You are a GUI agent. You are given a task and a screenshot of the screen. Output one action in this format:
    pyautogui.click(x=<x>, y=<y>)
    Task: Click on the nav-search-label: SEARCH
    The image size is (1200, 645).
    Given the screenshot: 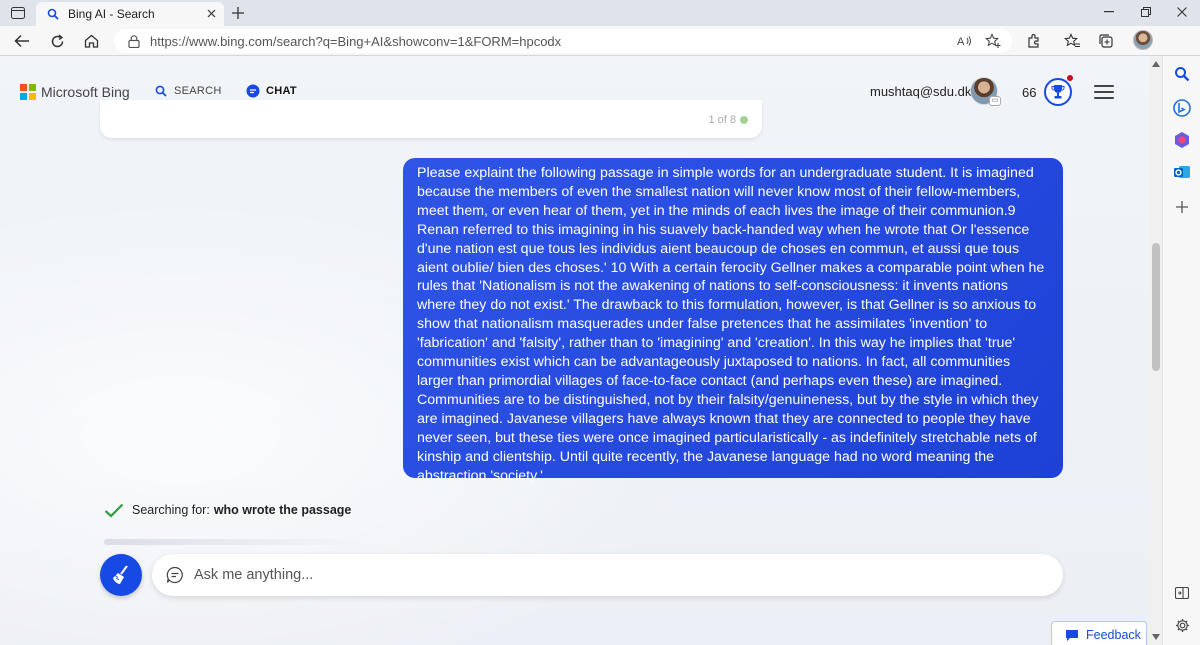 What is the action you would take?
    pyautogui.click(x=198, y=91)
    